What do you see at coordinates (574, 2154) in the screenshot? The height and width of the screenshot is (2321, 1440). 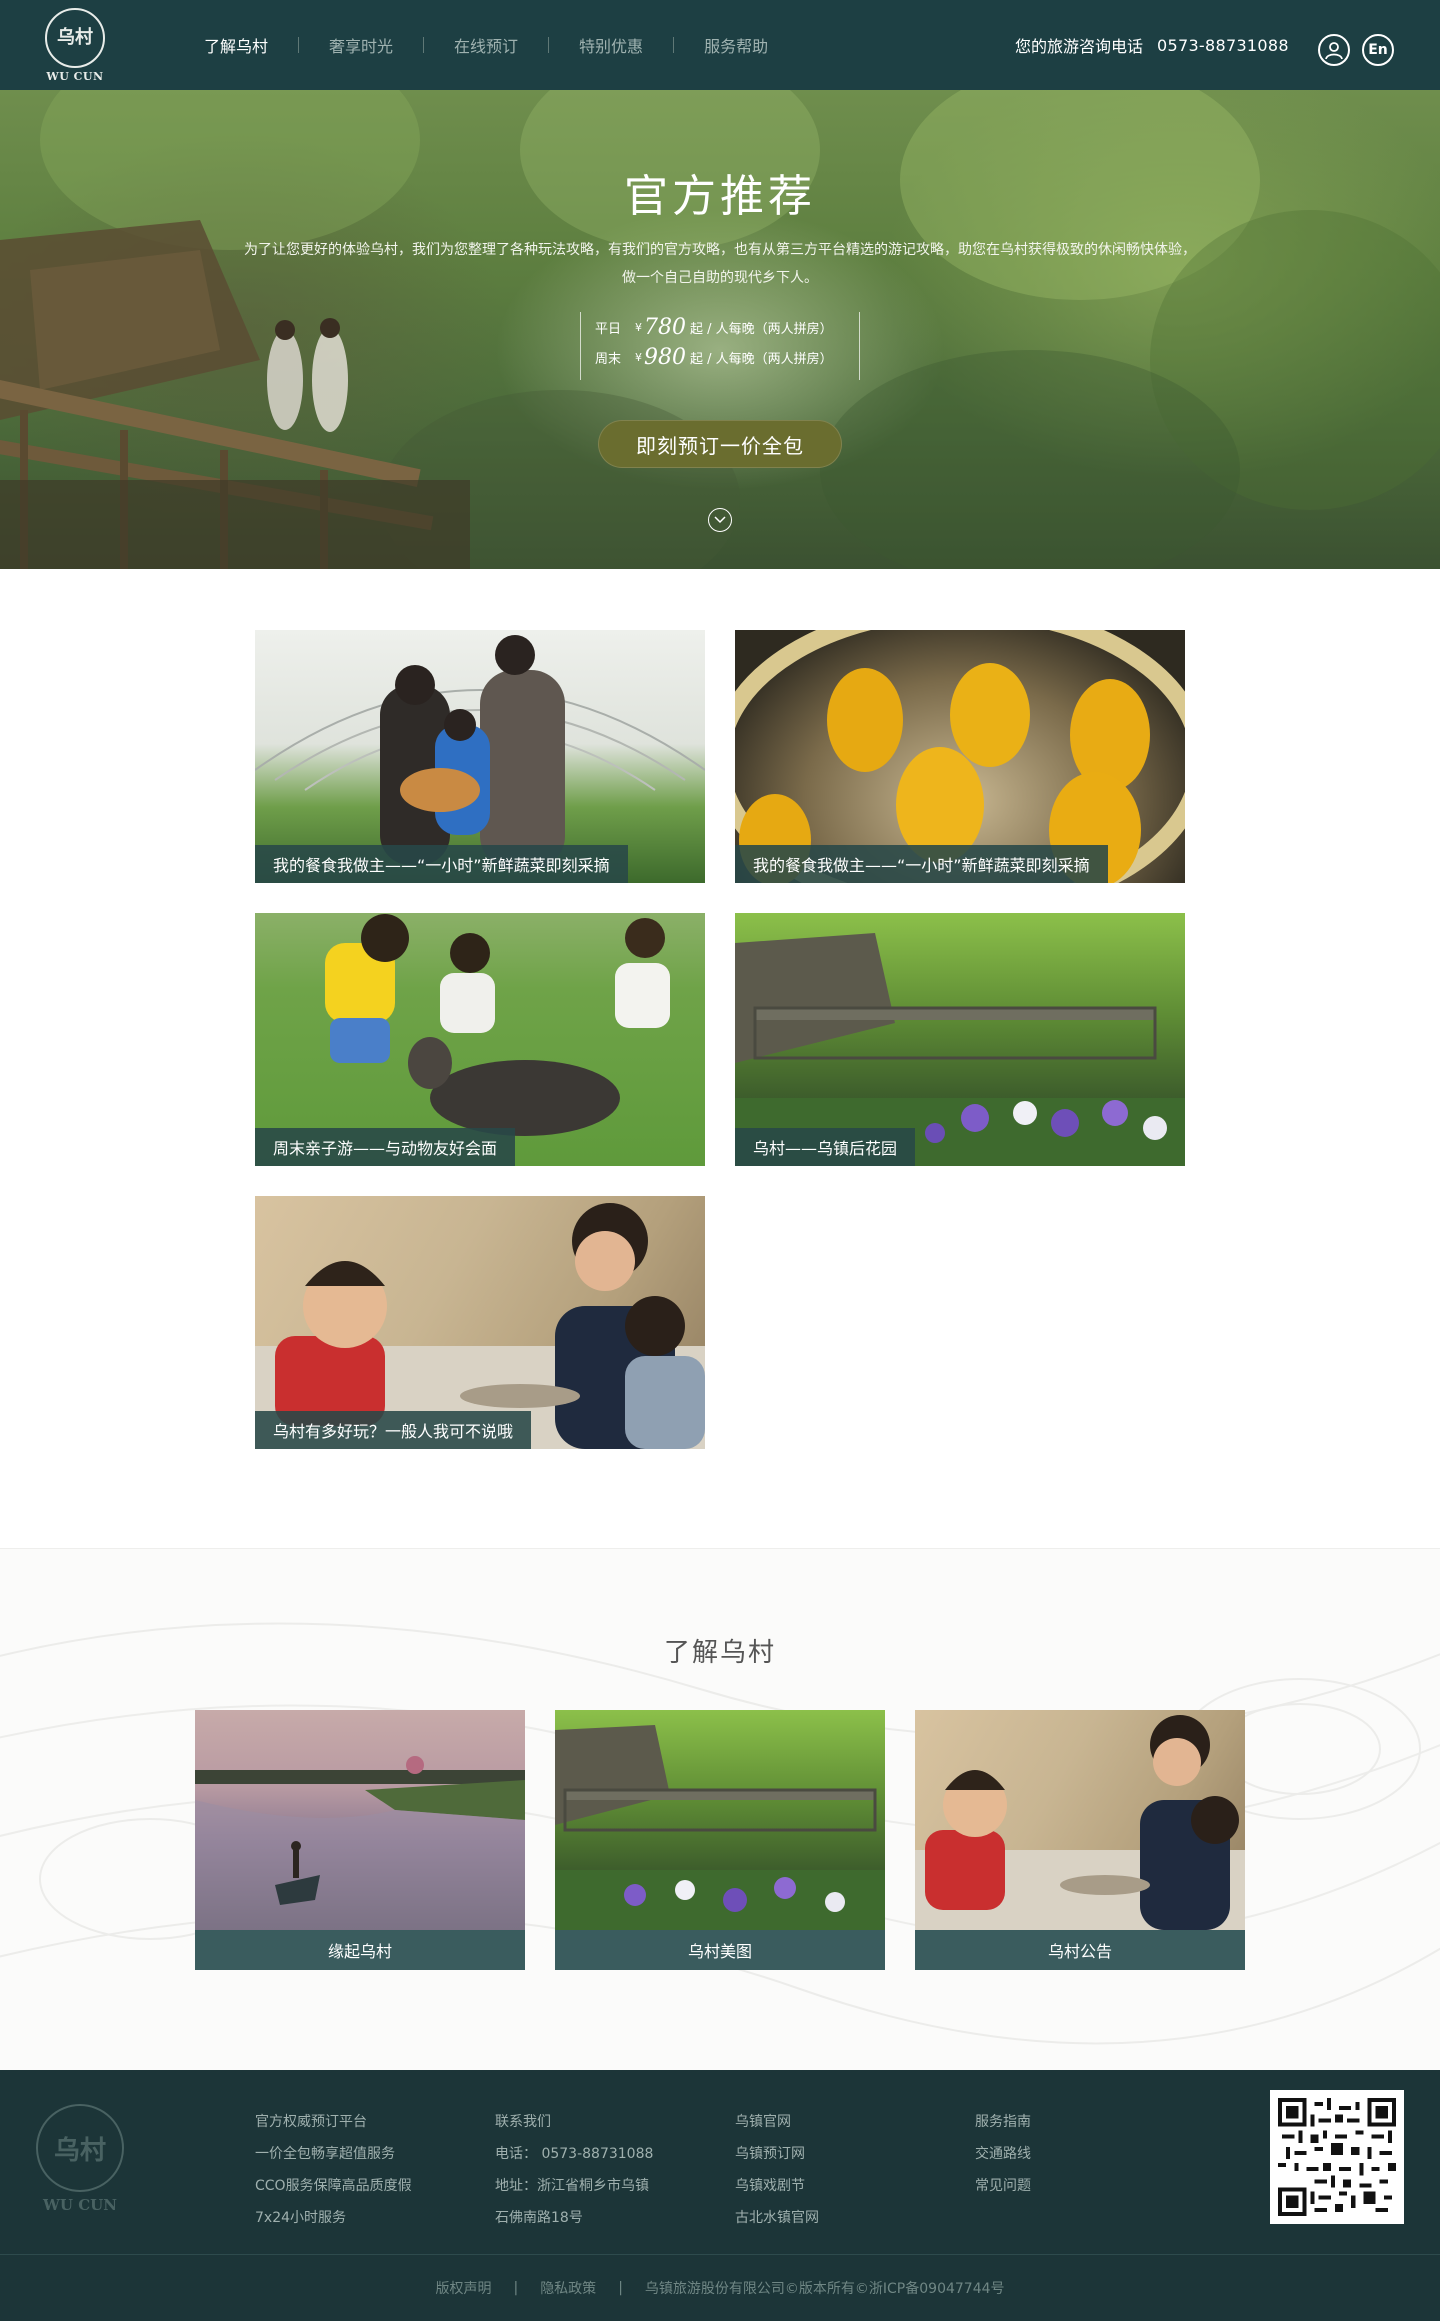 I see `footer-text: 电话： 0573-88731088` at bounding box center [574, 2154].